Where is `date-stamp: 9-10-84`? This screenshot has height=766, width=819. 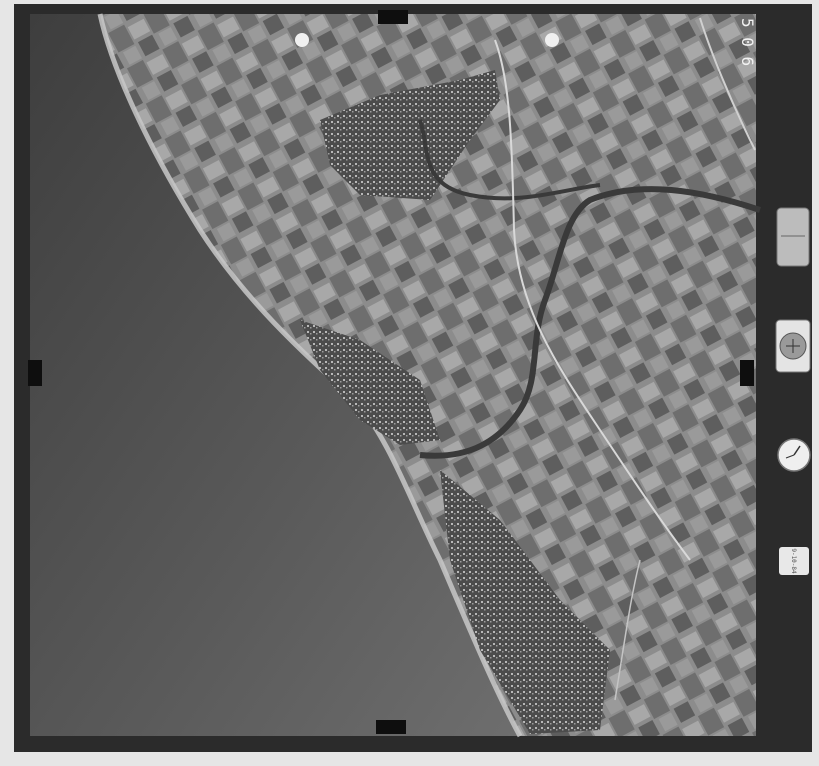
date-stamp: 9-10-84 is located at coordinates (794, 561).